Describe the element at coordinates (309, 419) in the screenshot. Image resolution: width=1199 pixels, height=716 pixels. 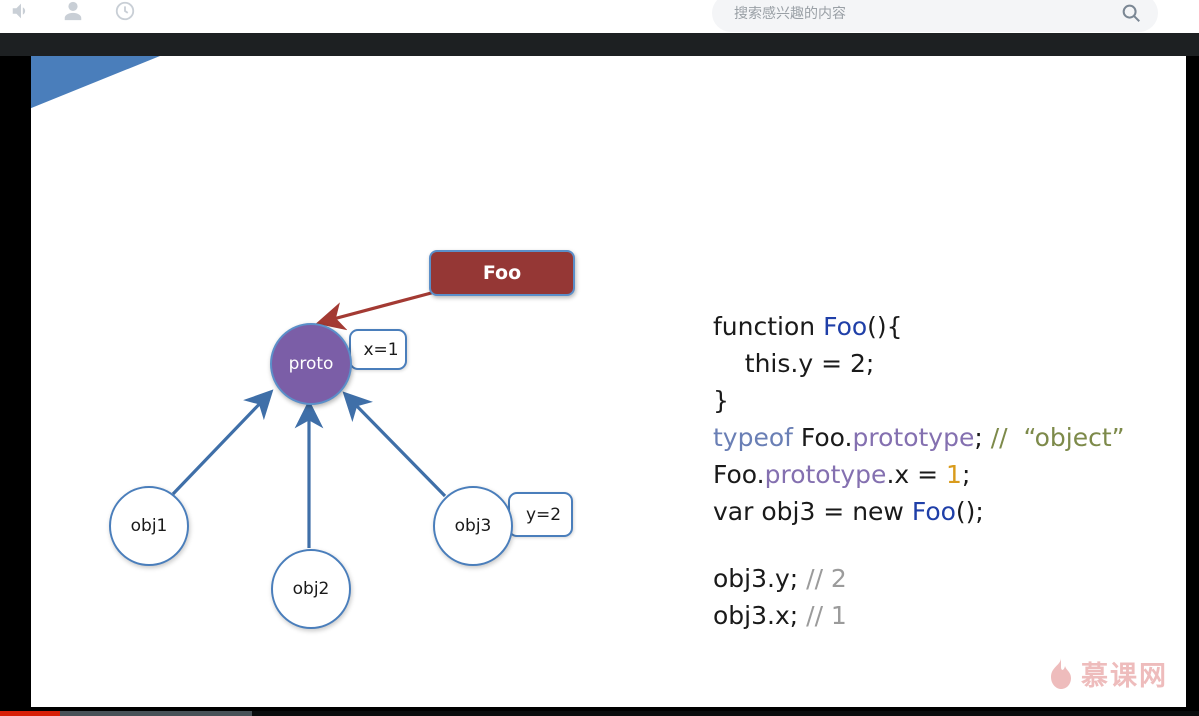
I see `diagram-connectors` at that location.